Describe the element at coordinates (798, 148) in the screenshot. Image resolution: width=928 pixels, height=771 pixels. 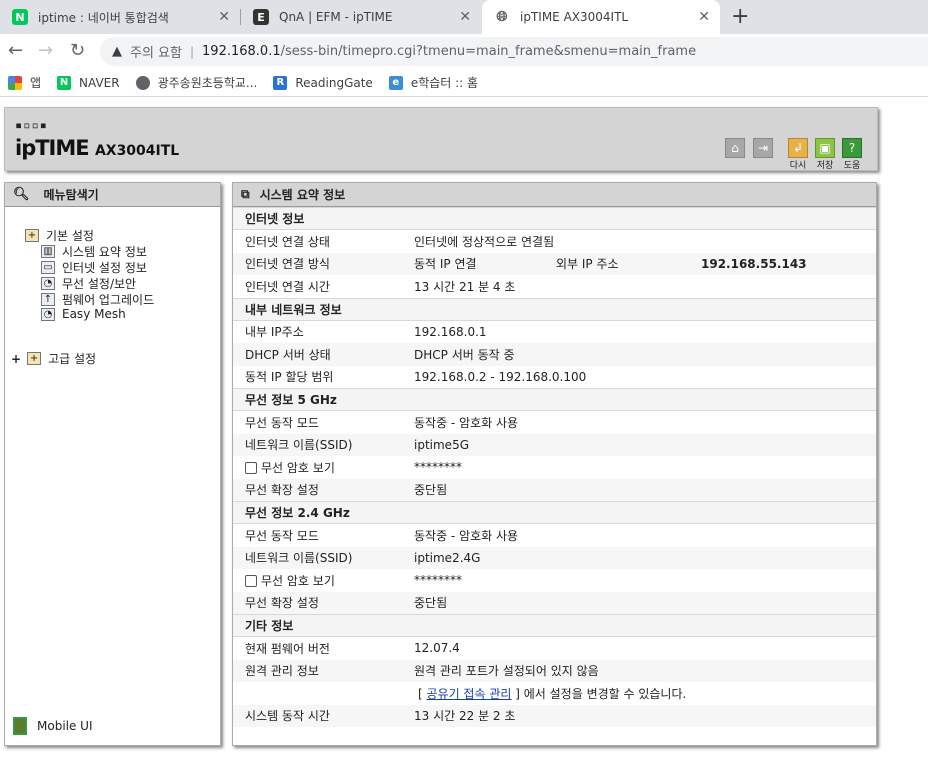
I see `refresh-icon: ↲` at that location.